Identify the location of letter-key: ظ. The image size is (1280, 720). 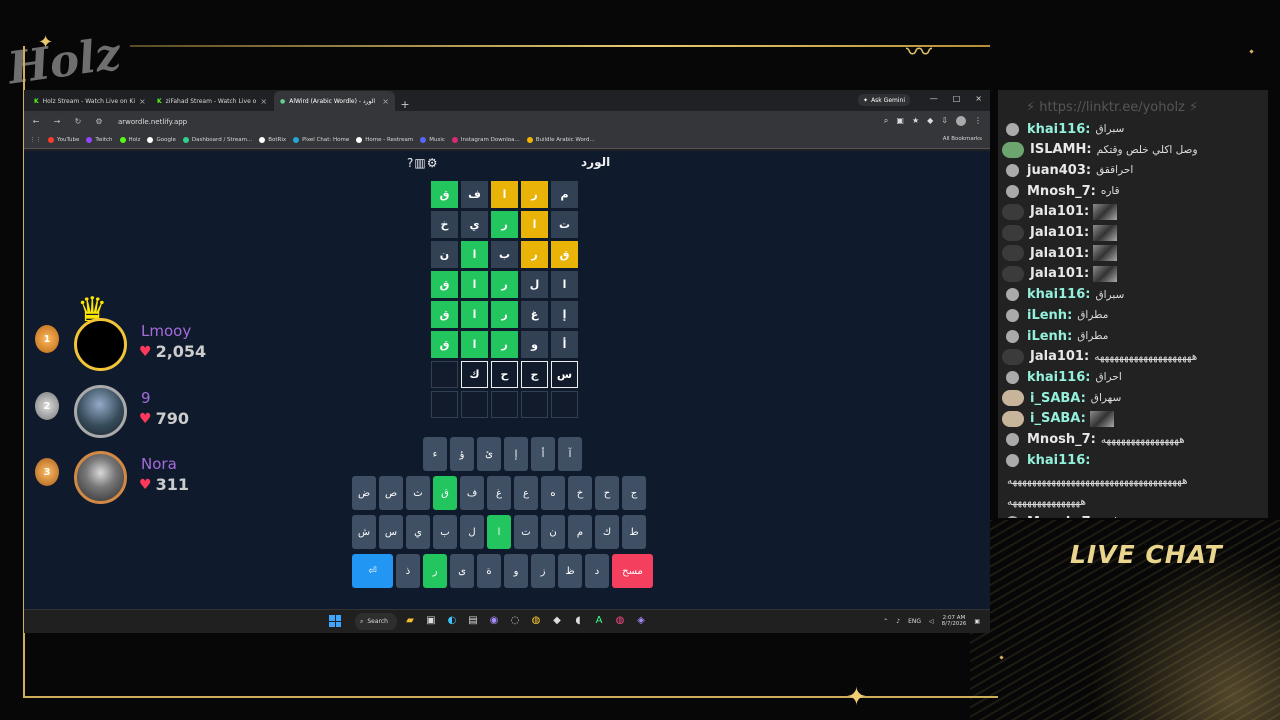
(570, 571).